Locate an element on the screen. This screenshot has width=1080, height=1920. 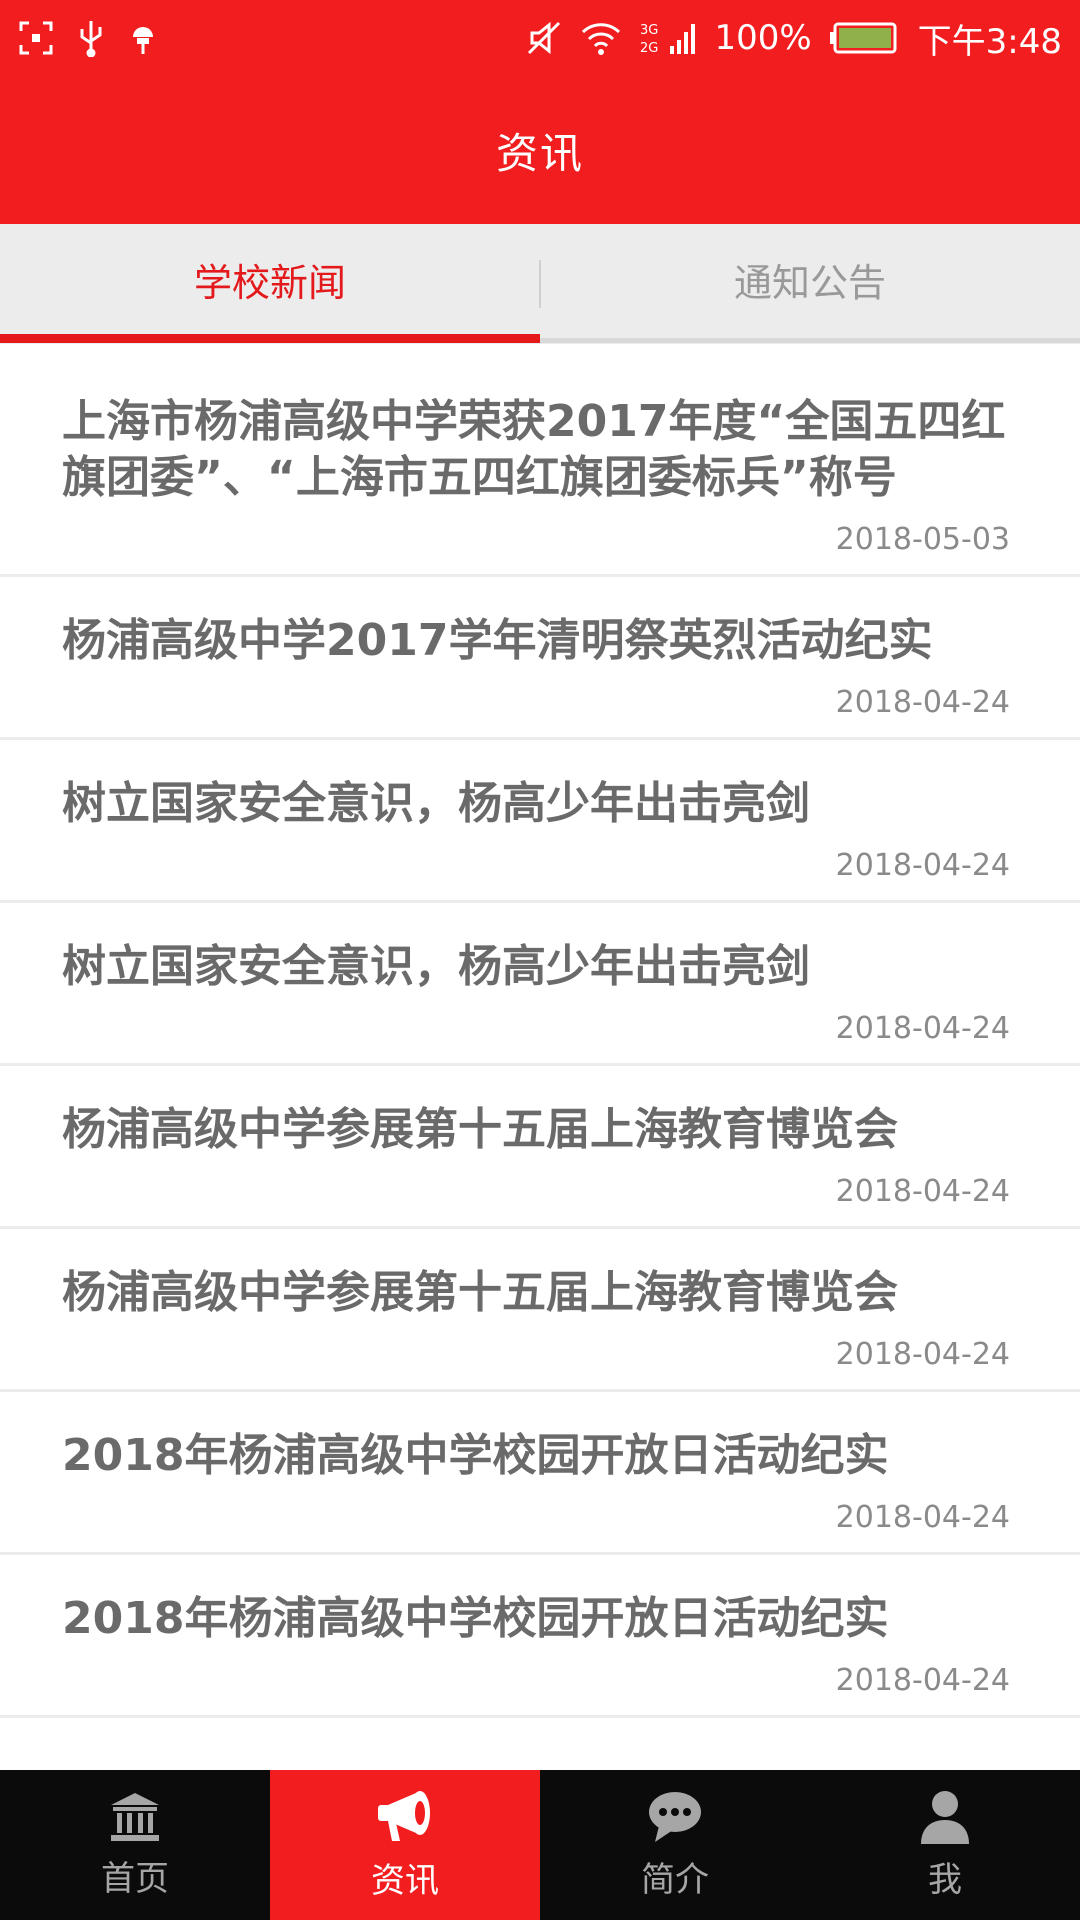
status-bar: 3G 2G 100% 下午3:48 is located at coordinates (540, 38).